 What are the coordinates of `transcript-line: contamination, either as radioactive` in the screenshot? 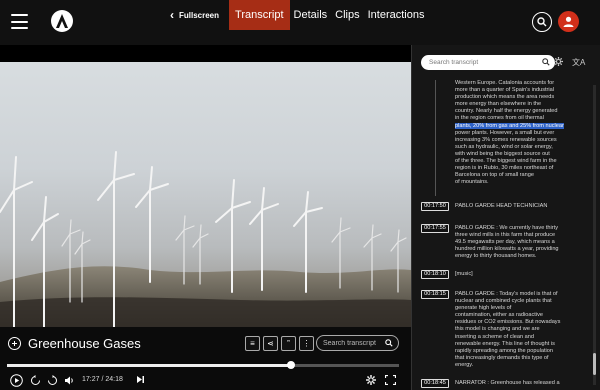 It's located at (499, 315).